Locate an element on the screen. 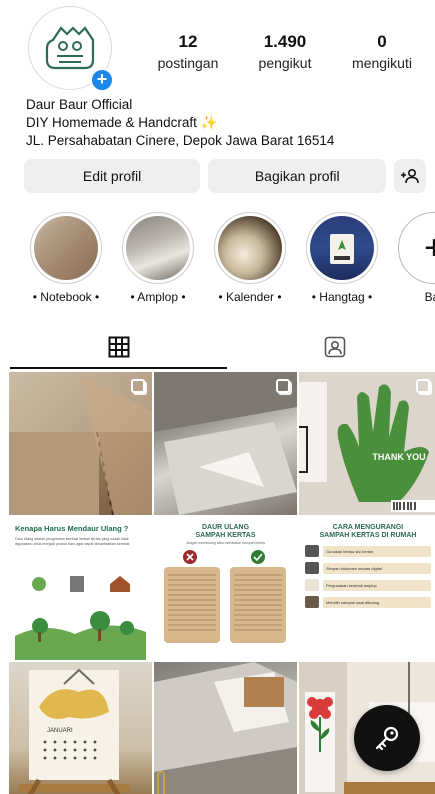 This screenshot has height=794, width=435. following-count: 0 is located at coordinates (382, 41).